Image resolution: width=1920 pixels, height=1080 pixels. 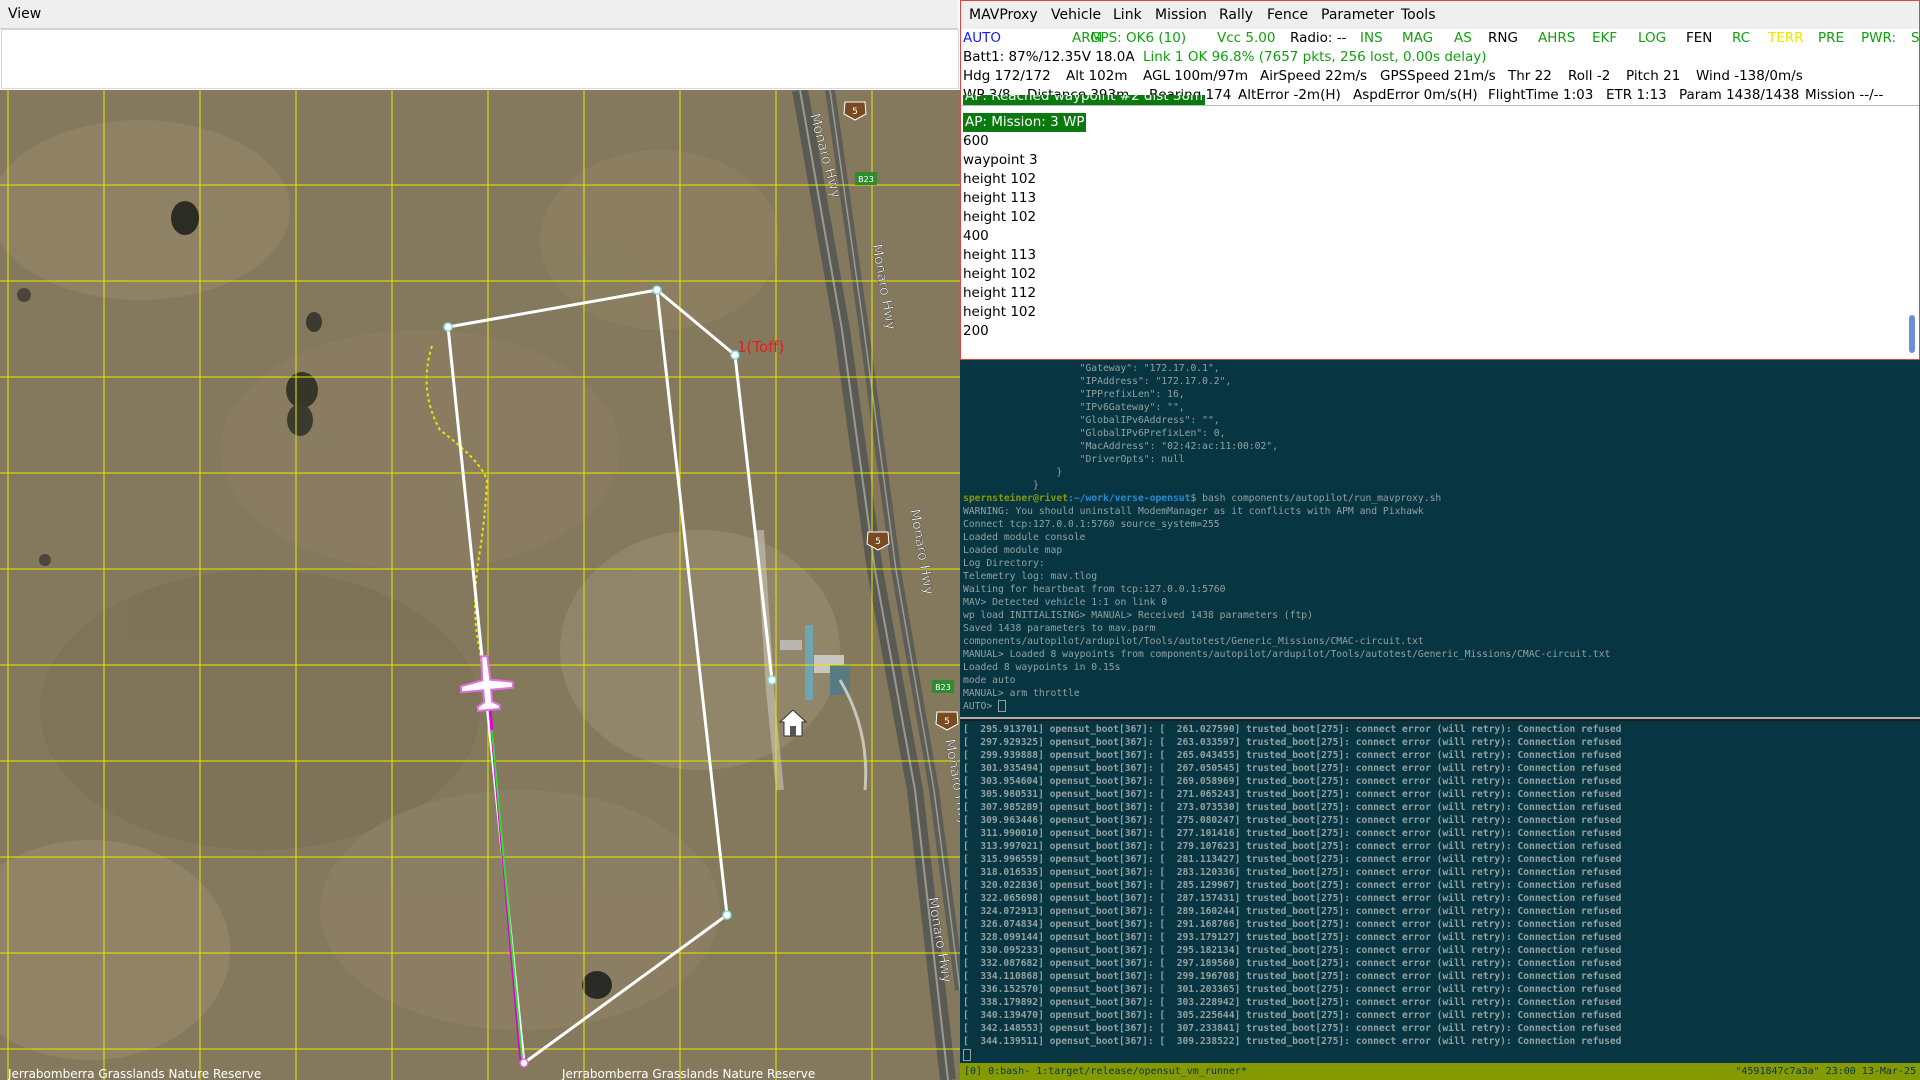 I want to click on terminal-line: "MacAddress": "02:42:ac:11:00:02",, so click(x=1120, y=446).